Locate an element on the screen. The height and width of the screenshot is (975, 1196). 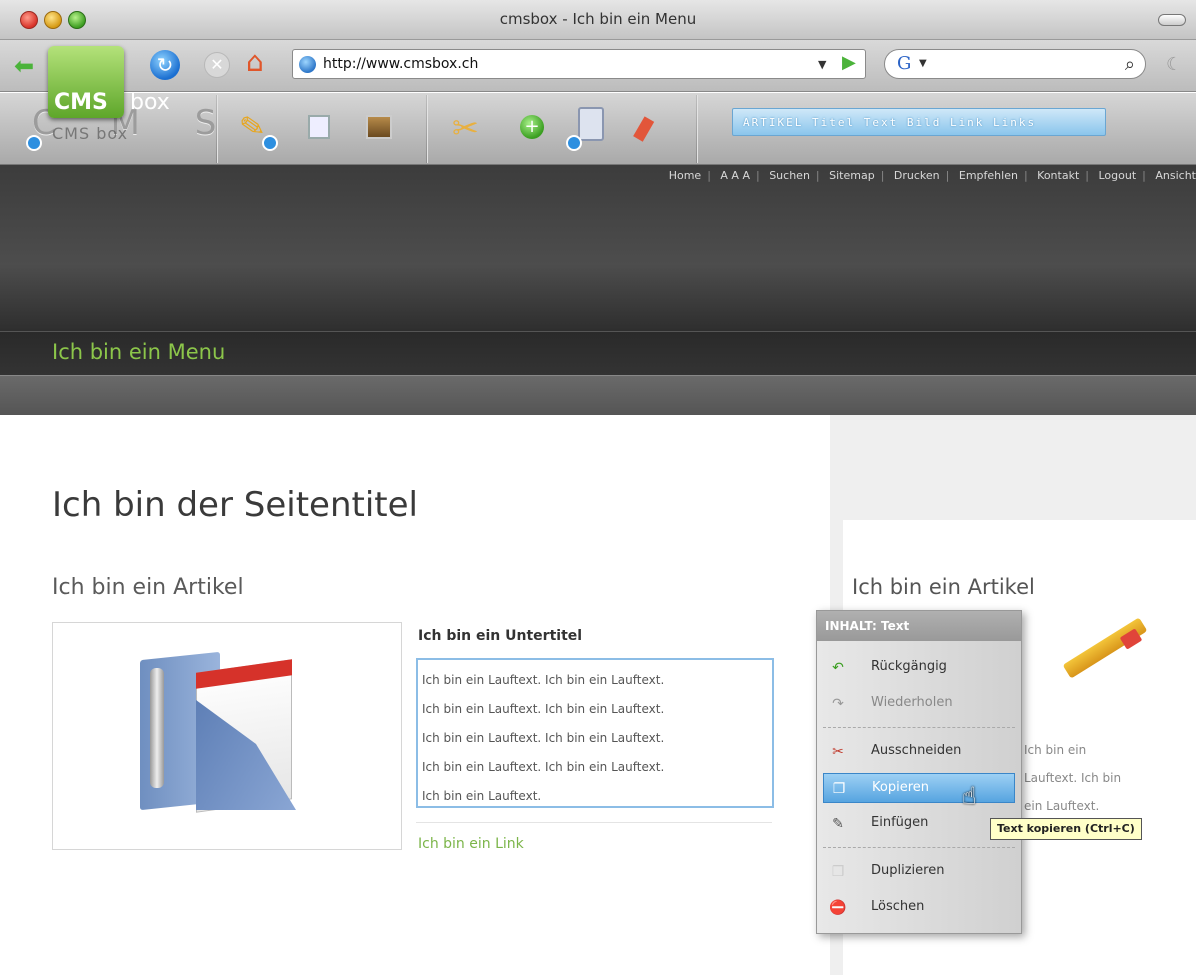
menu-item-paste: ✎ Einfügen is located at coordinates (919, 824).